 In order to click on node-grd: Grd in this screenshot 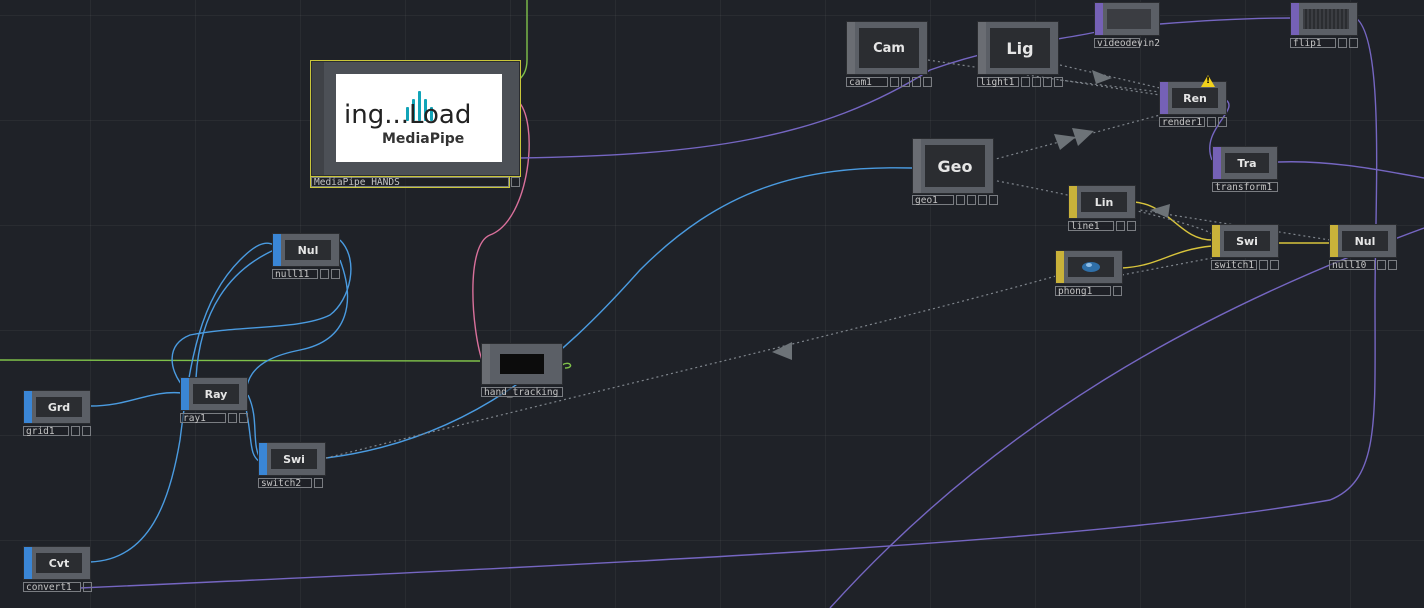, I will do `click(57, 407)`.